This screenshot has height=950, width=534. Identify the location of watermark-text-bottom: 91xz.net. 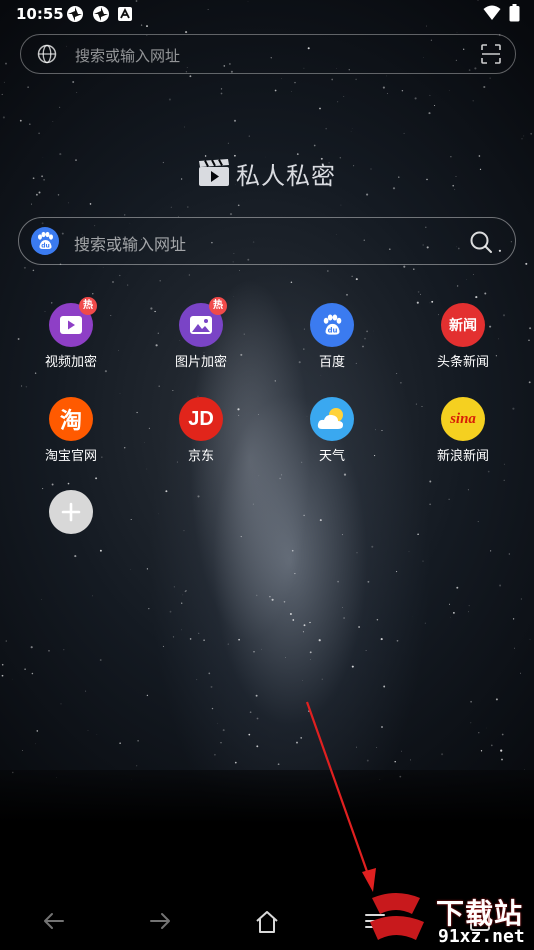
(481, 936).